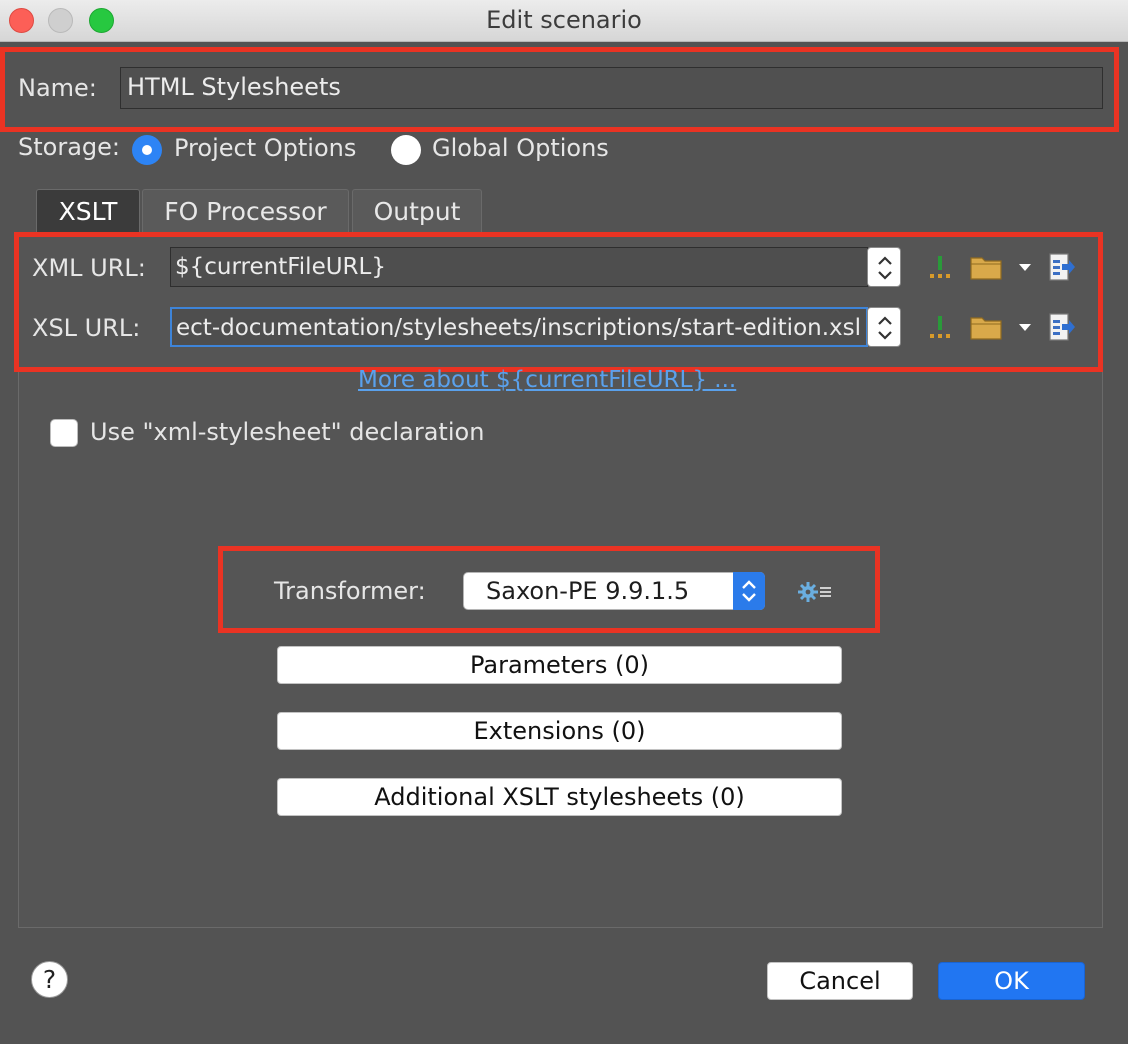  I want to click on window-title: Edit scenario, so click(564, 20).